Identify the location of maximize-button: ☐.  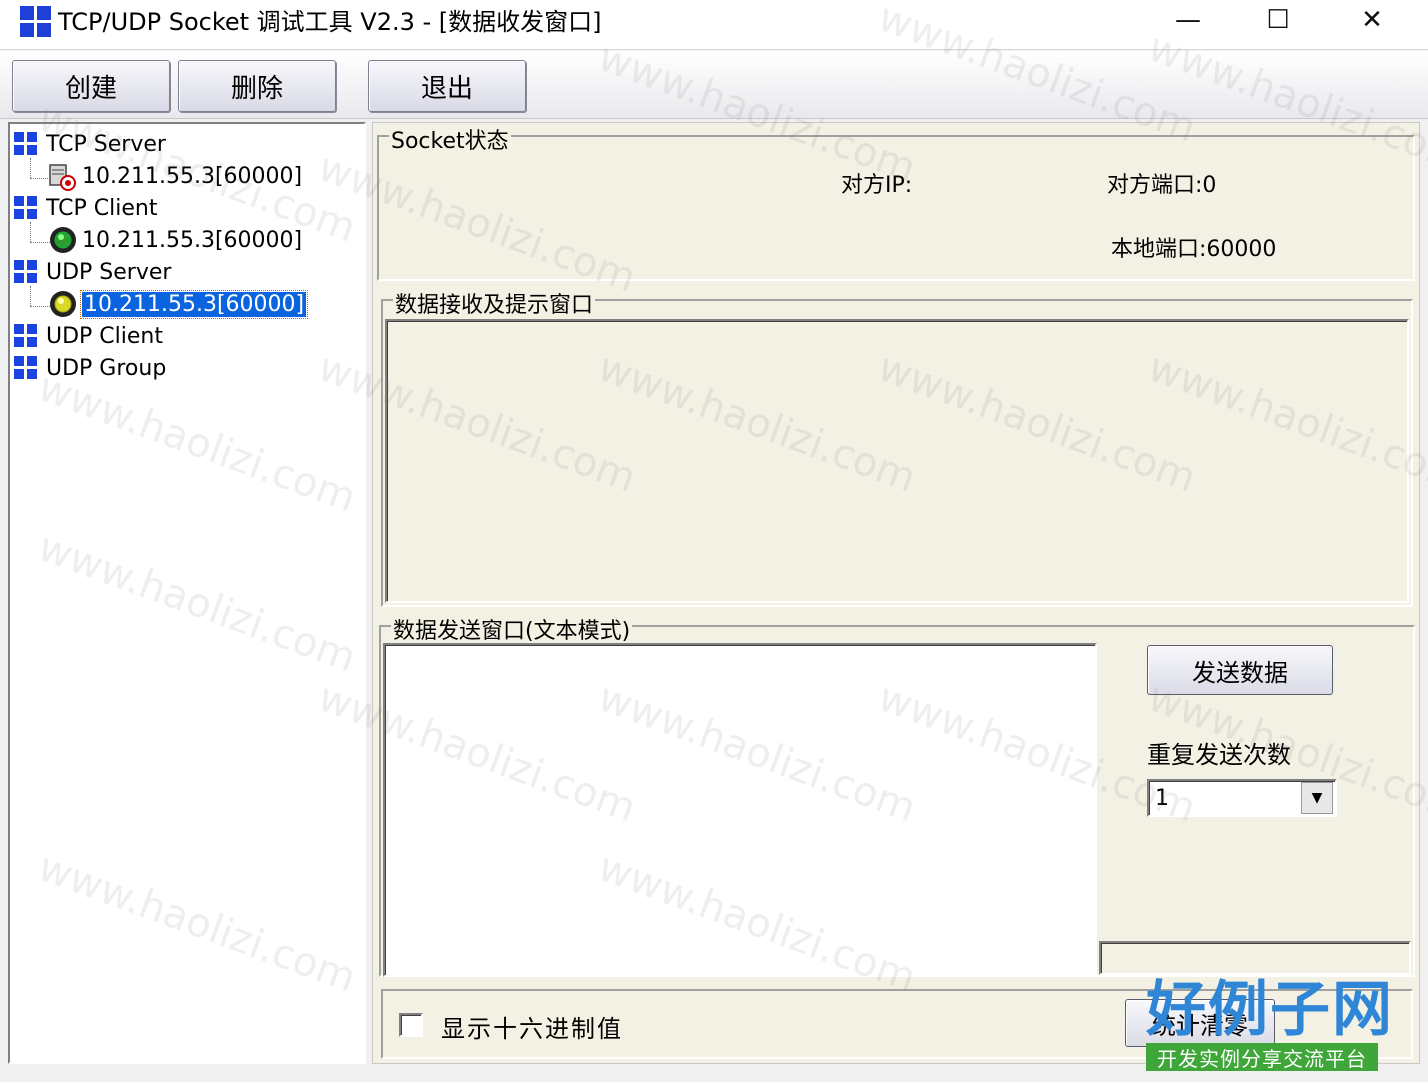
(1278, 20).